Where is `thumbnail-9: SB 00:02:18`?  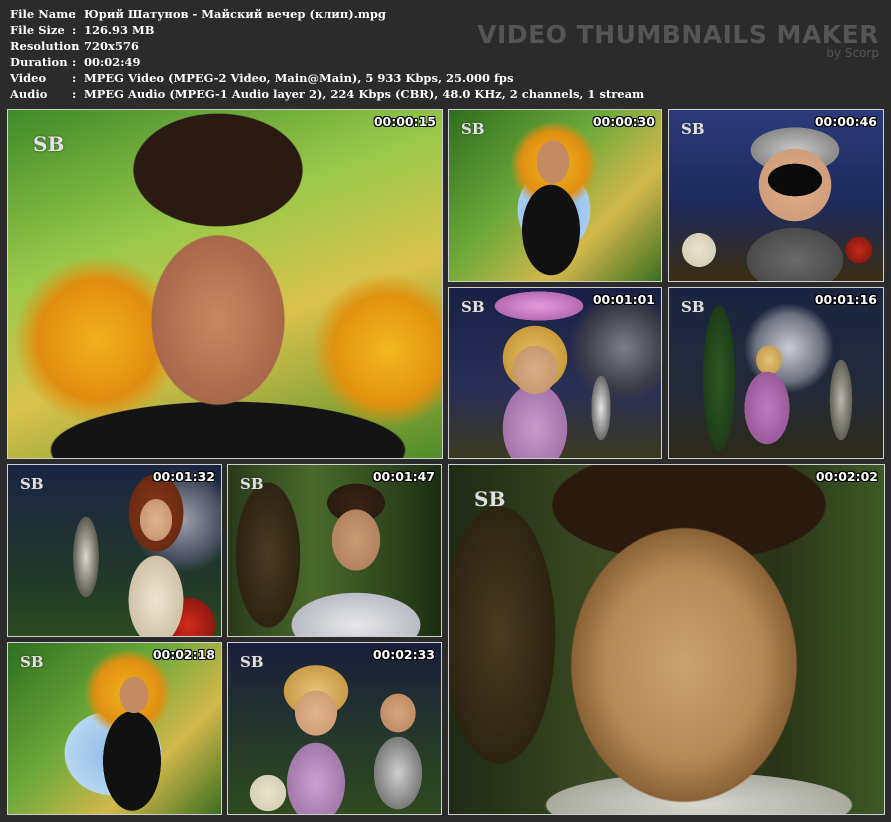 thumbnail-9: SB 00:02:18 is located at coordinates (114, 728).